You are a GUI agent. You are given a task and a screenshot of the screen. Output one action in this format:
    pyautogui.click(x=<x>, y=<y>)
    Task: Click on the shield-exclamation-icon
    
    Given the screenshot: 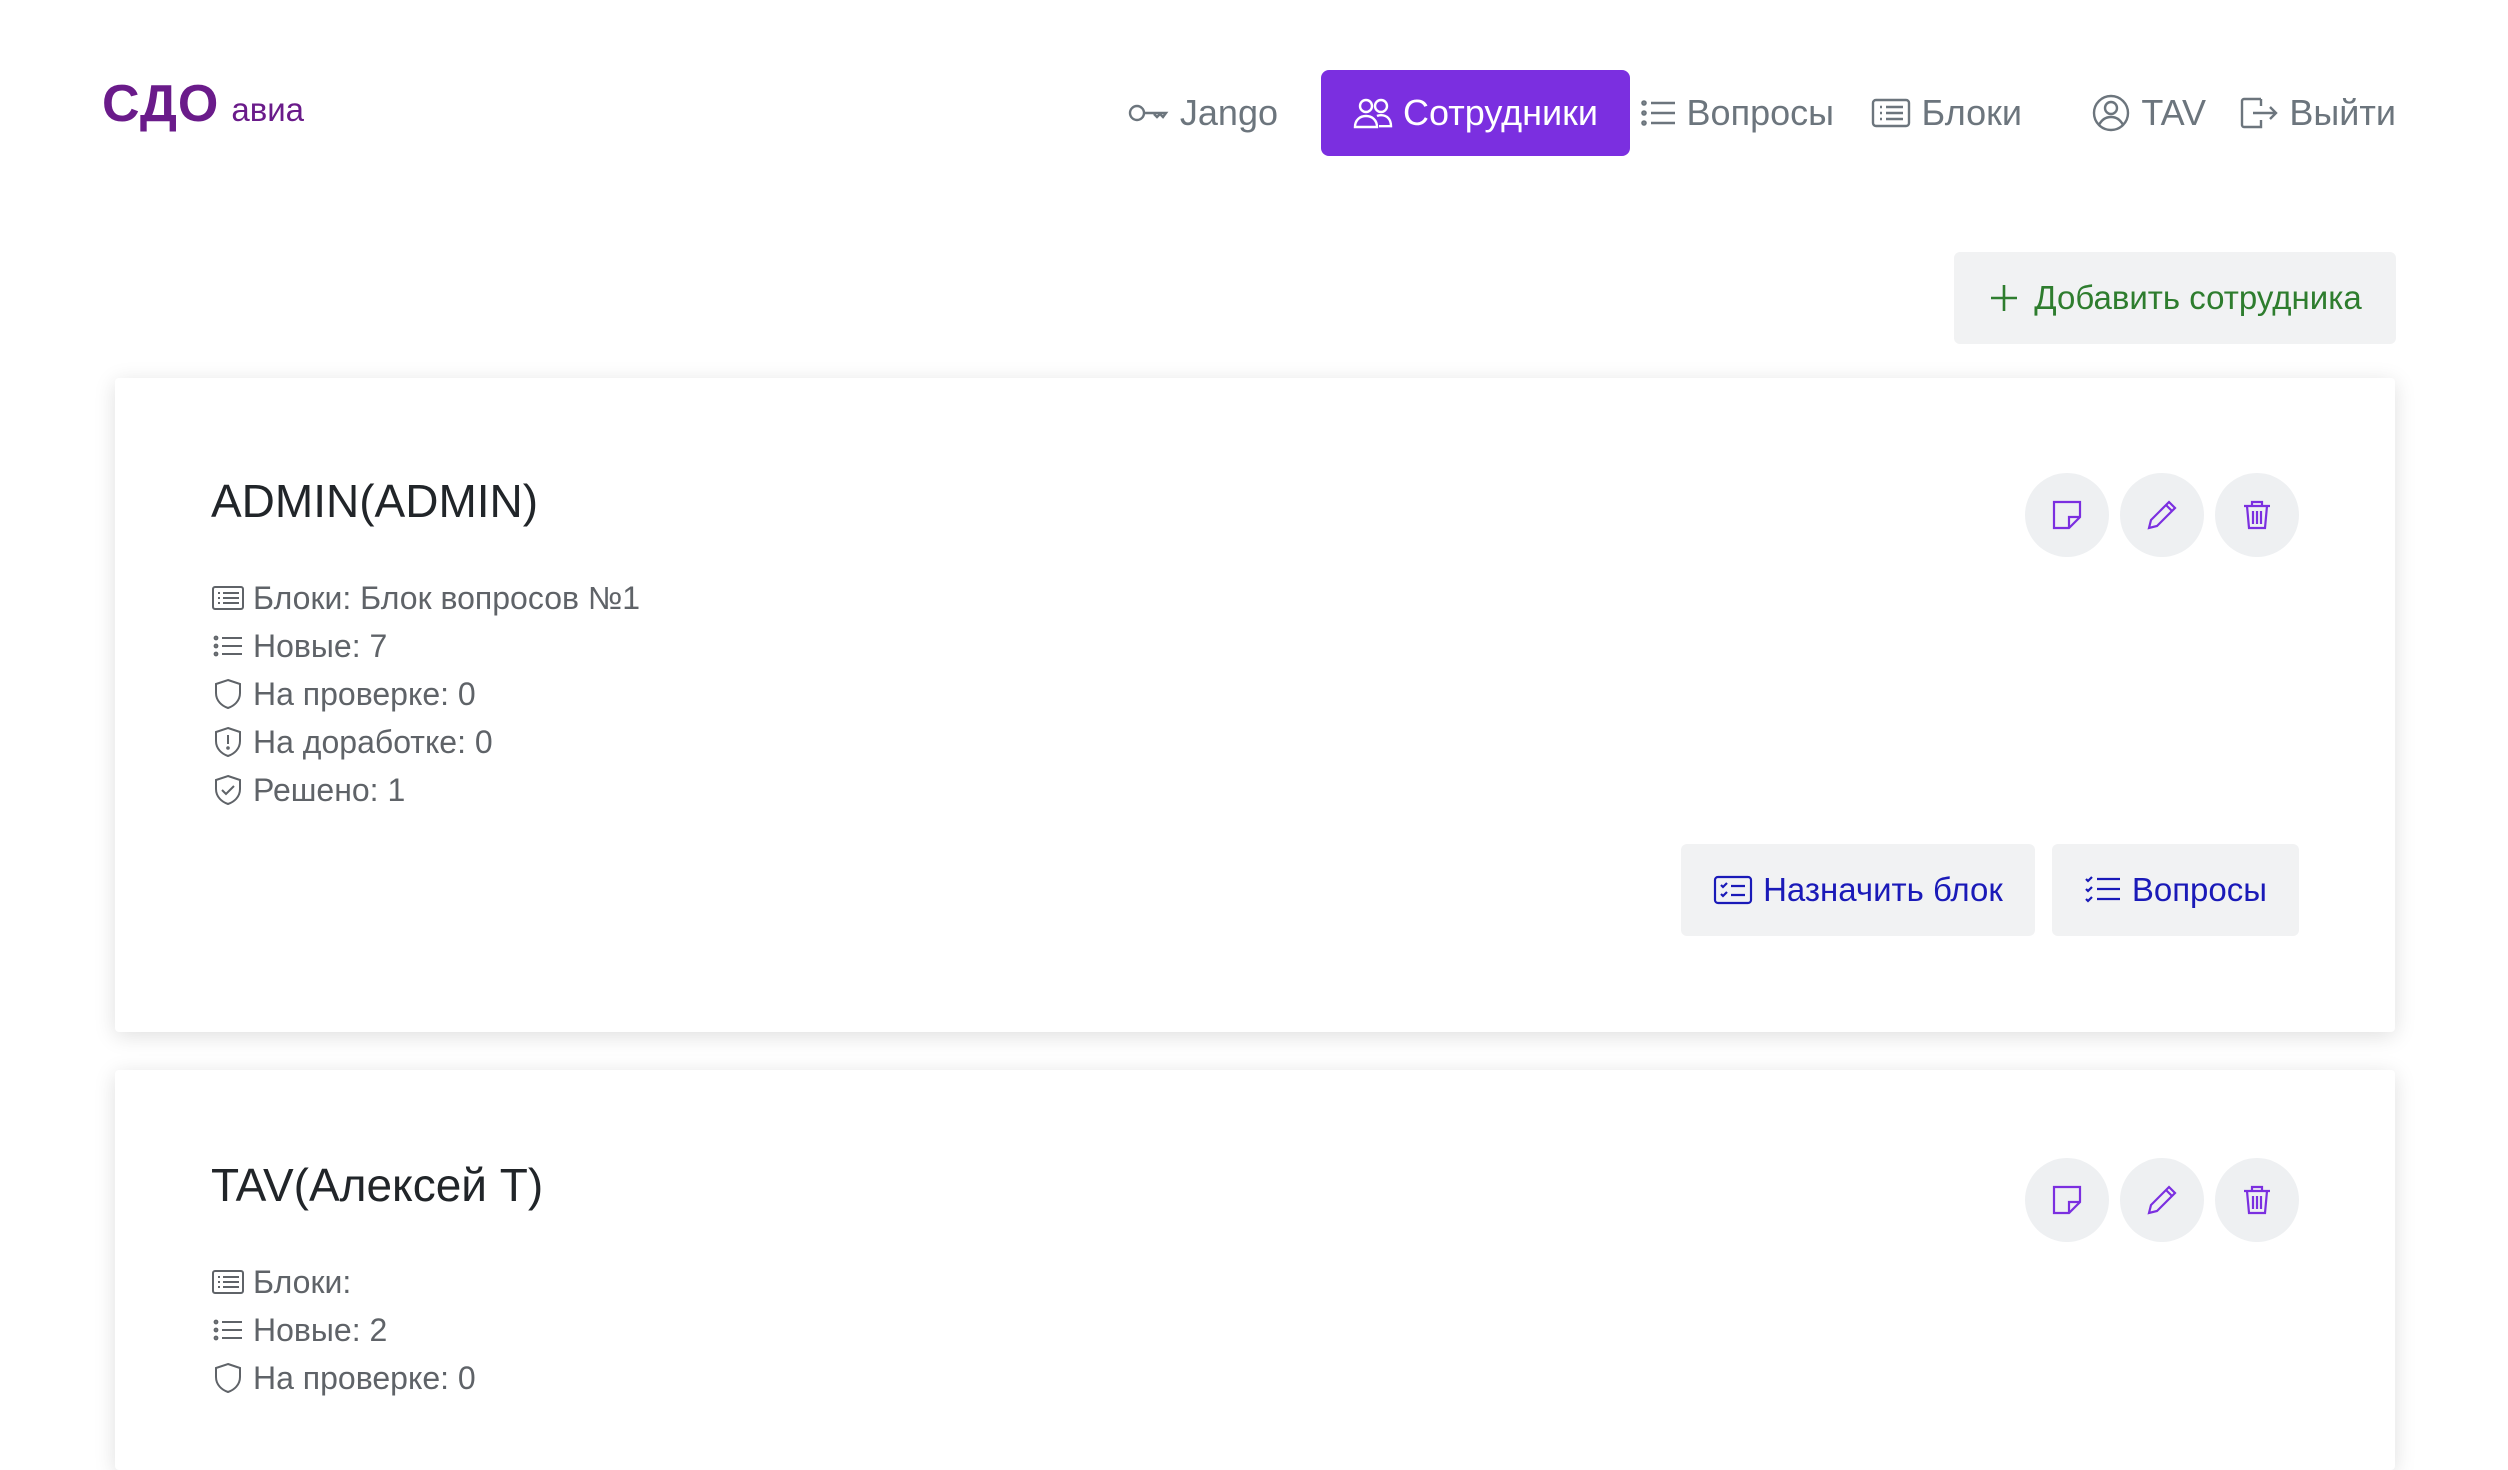 What is the action you would take?
    pyautogui.click(x=228, y=742)
    